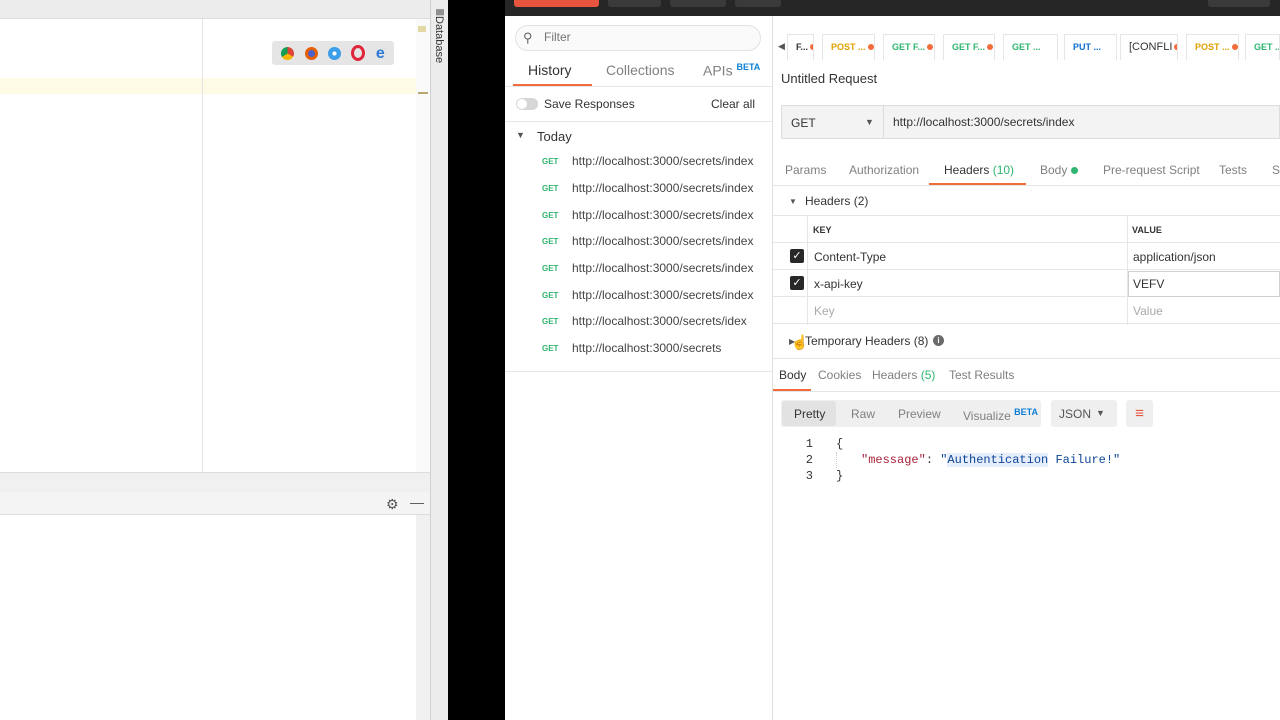 This screenshot has width=1280, height=720. What do you see at coordinates (288, 53) in the screenshot?
I see `chrome-icon` at bounding box center [288, 53].